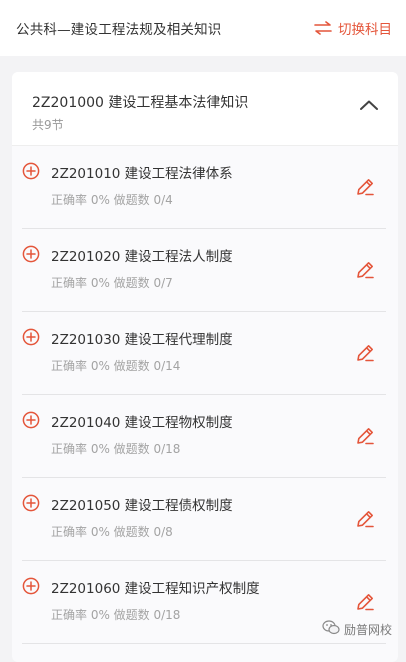 The height and width of the screenshot is (662, 406). I want to click on section-stats: 正确率 0% 做题数 0/7, so click(112, 283).